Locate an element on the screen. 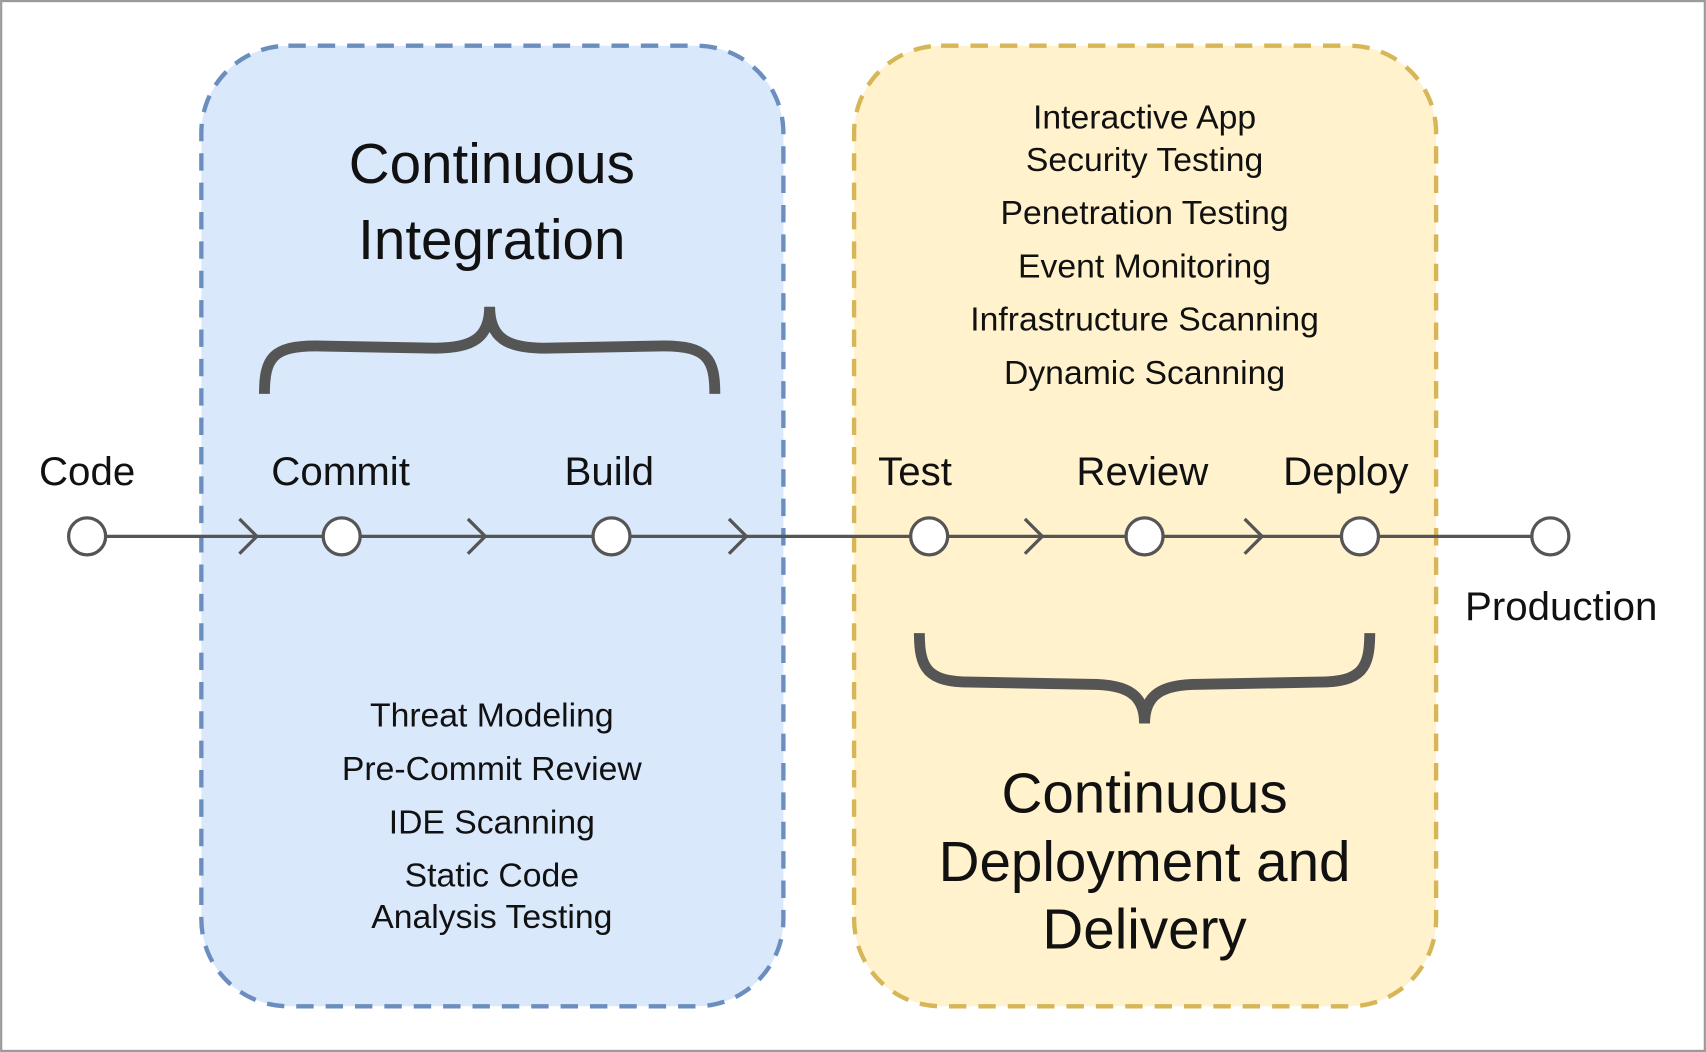 The width and height of the screenshot is (1706, 1052). stage-node-commit is located at coordinates (341, 536).